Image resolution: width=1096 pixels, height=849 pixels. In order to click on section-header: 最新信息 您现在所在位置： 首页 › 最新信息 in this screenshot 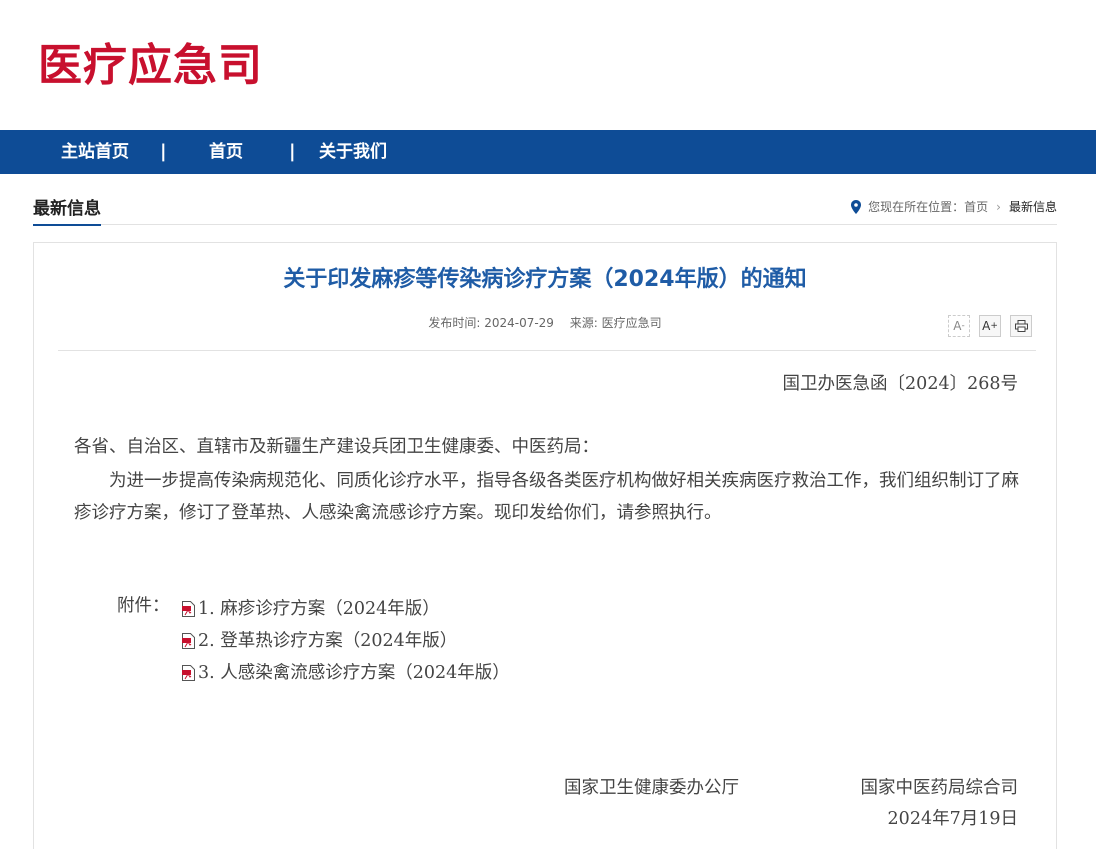, I will do `click(545, 210)`.